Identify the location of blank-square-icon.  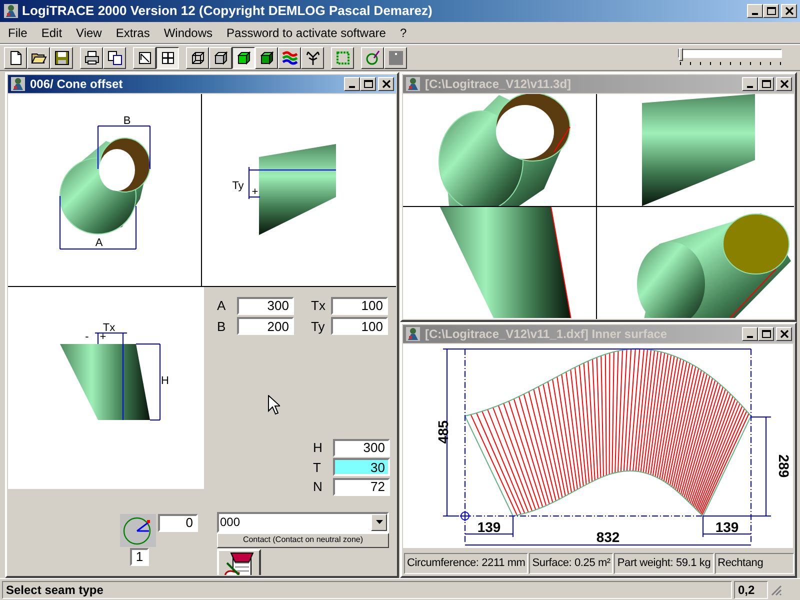
(396, 58).